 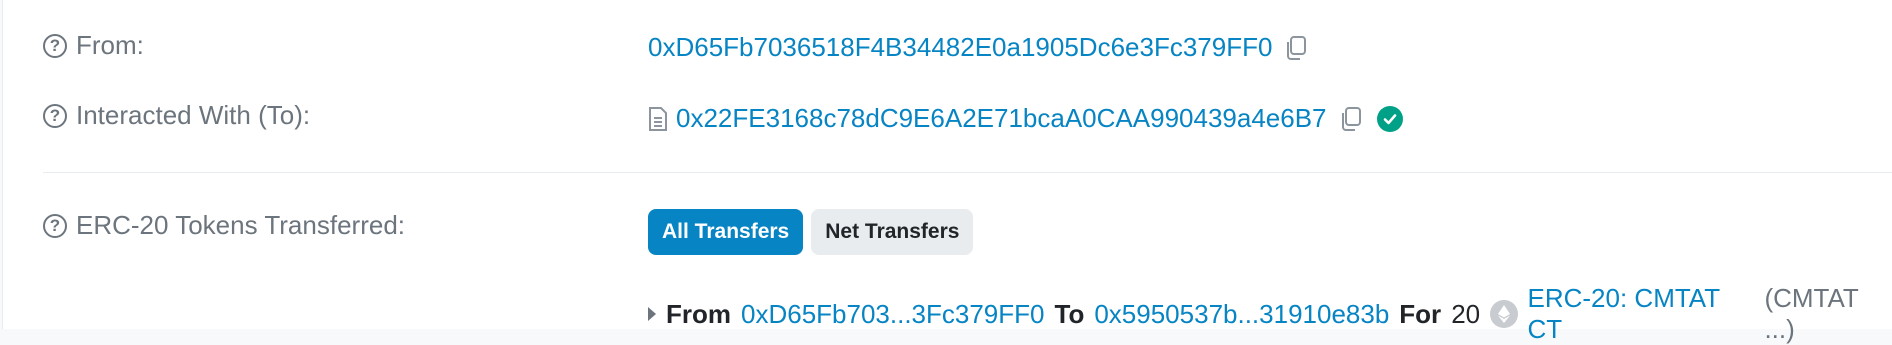 I want to click on section-divider, so click(x=967, y=172).